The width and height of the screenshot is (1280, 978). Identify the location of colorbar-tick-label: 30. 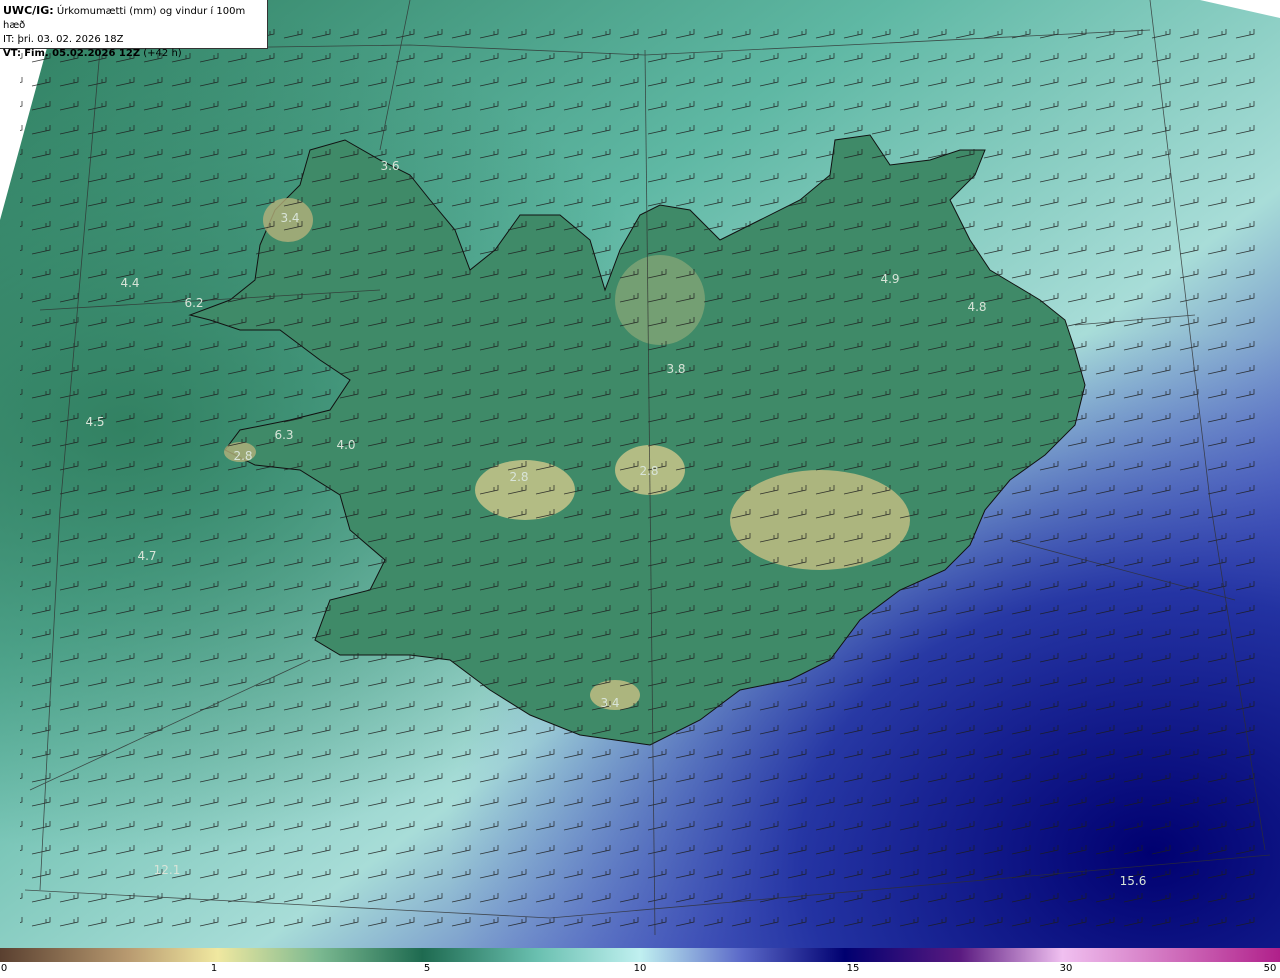
(1066, 968).